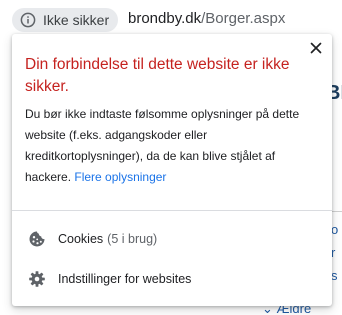 Image resolution: width=342 pixels, height=315 pixels. I want to click on omnibox: Ikke sikker brondby.dk/Borger.aspx, so click(171, 19).